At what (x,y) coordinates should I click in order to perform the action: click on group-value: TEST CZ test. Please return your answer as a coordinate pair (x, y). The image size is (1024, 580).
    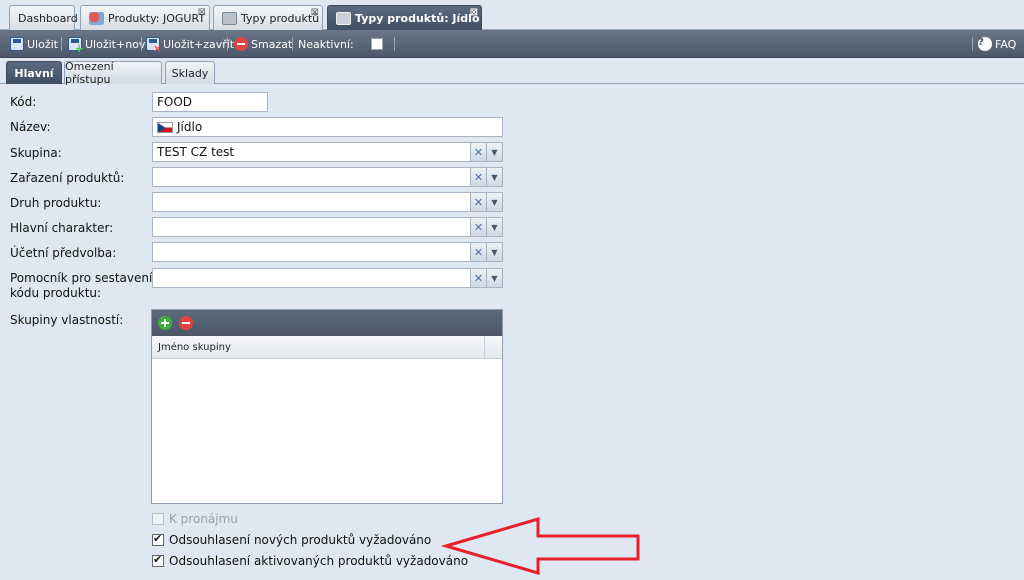
    Looking at the image, I should click on (196, 152).